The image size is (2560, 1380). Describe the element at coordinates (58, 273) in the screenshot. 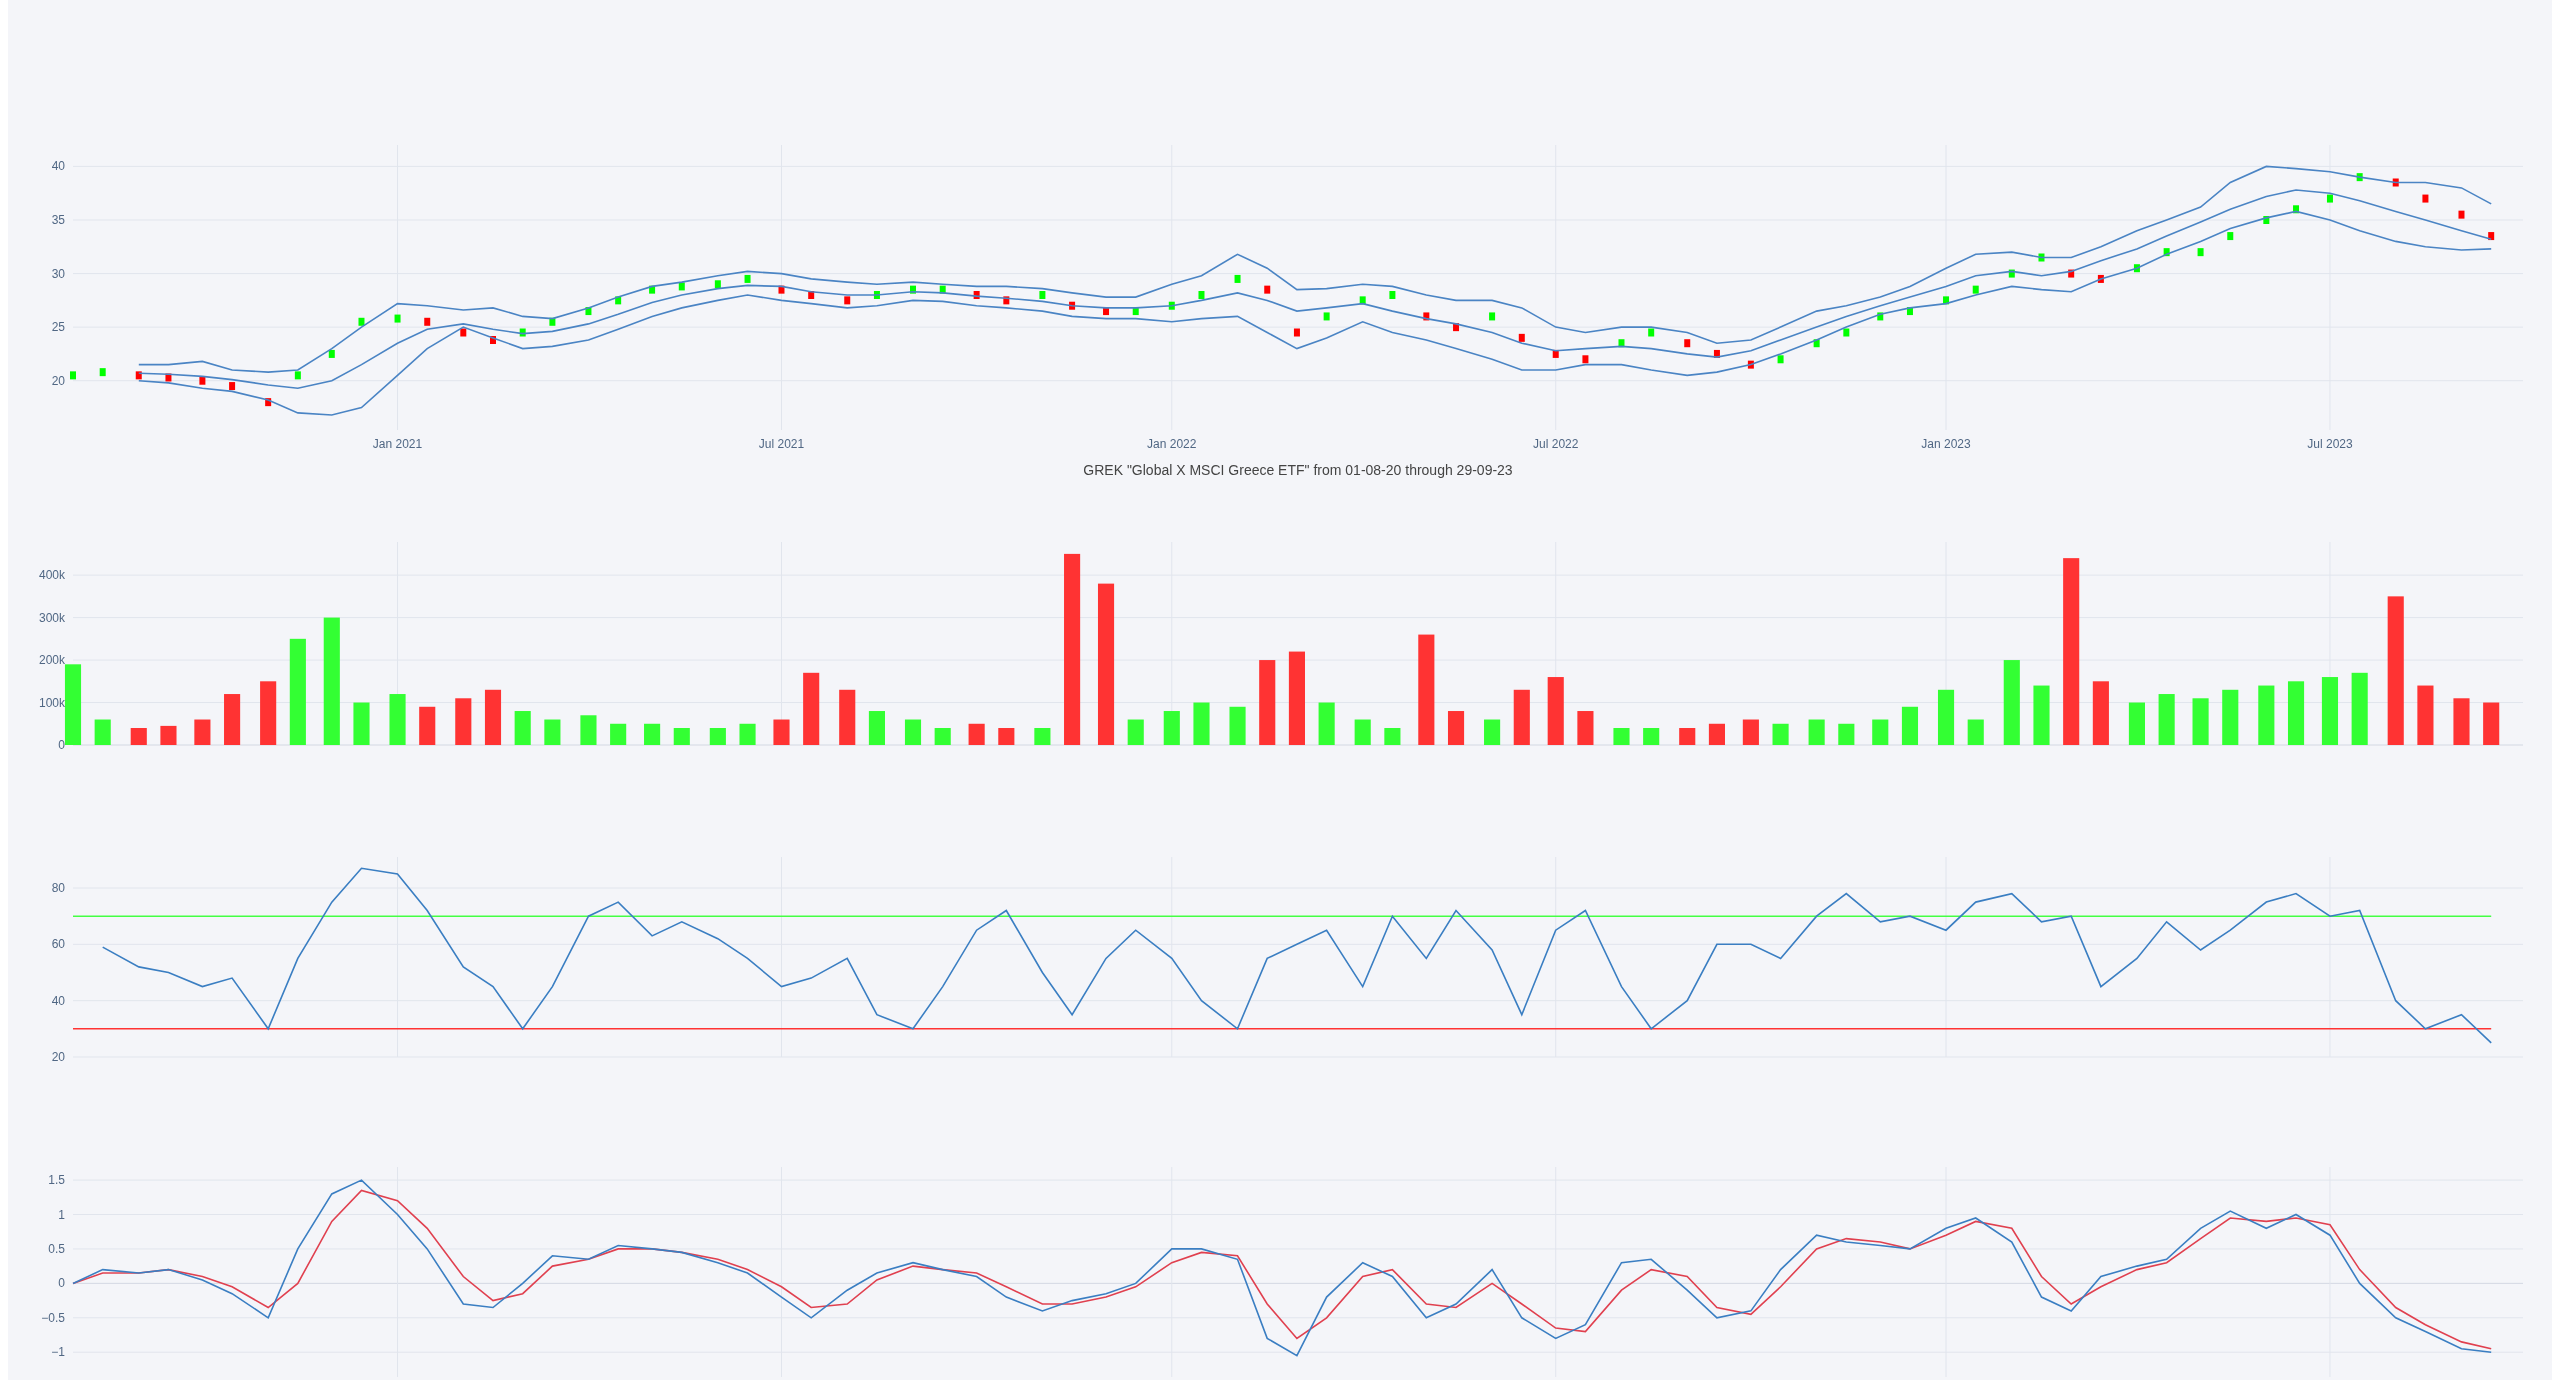

I see `axis-tick-label: 30` at that location.